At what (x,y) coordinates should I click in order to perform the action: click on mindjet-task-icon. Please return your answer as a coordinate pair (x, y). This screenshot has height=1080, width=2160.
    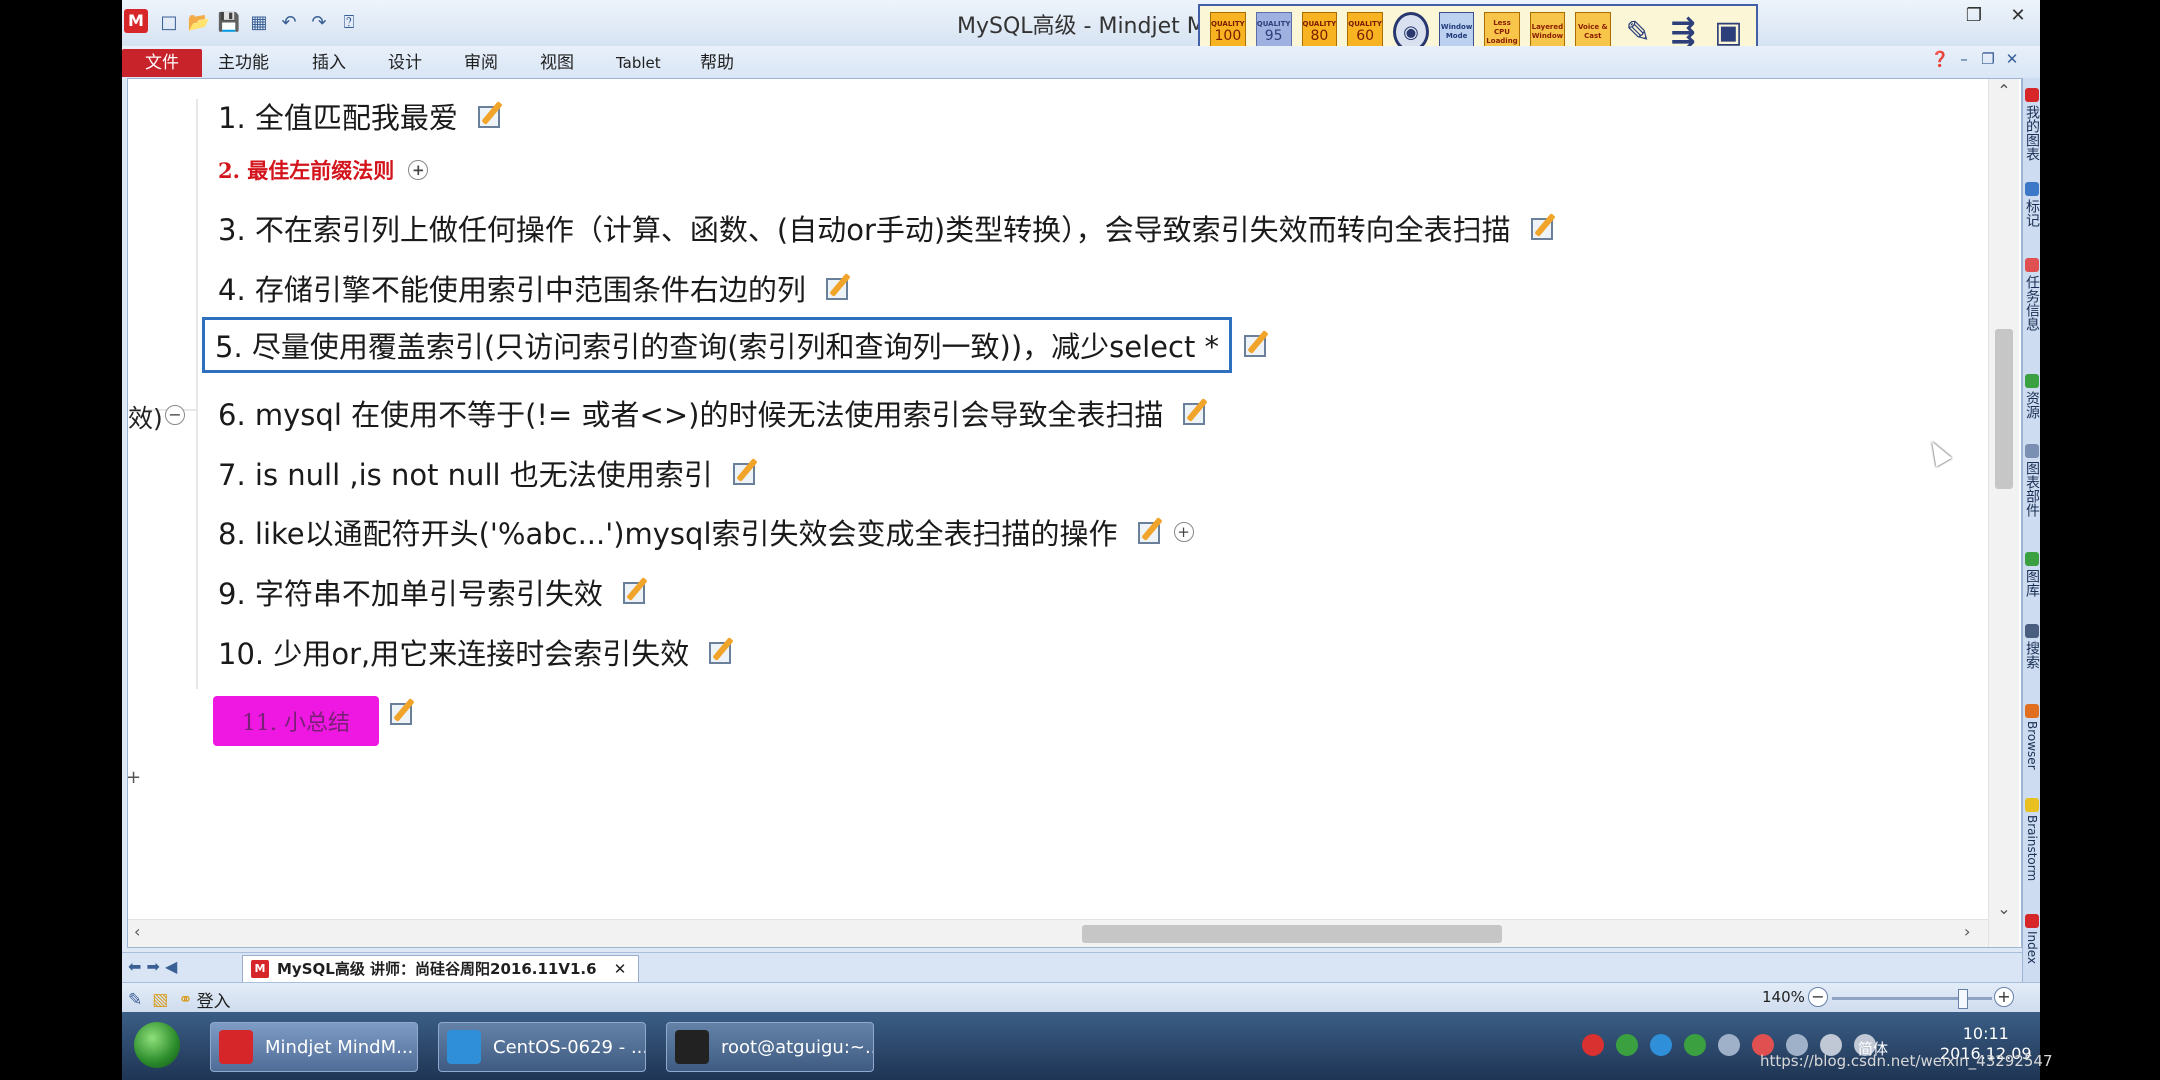
    Looking at the image, I should click on (236, 1047).